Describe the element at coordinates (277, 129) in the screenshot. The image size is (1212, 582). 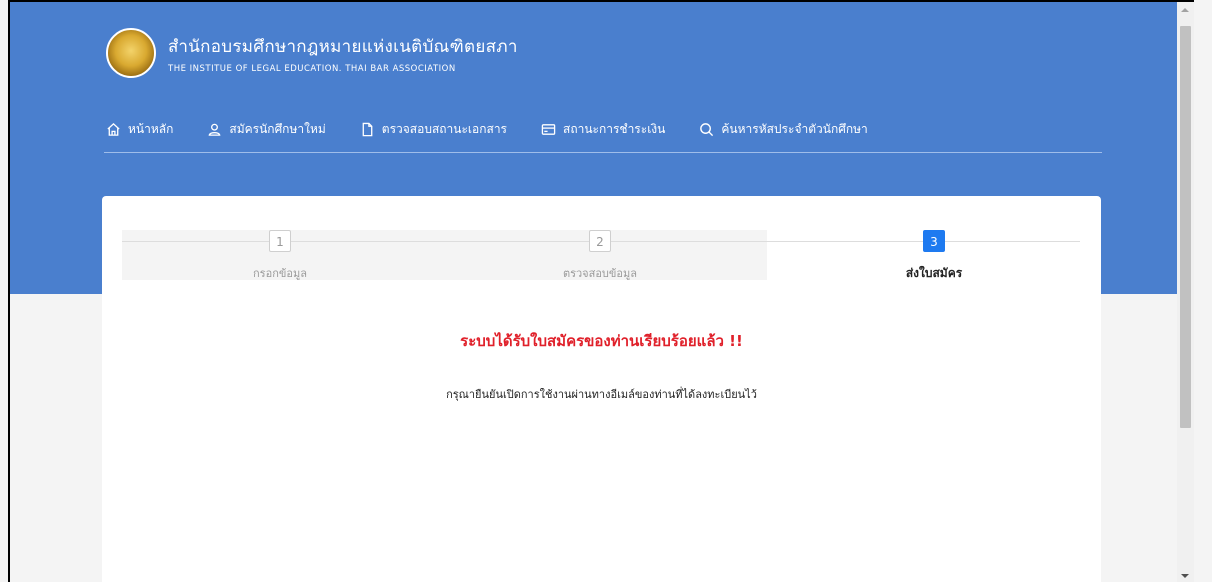
I see `nav-label: สมัครนักศึกษาใหม่` at that location.